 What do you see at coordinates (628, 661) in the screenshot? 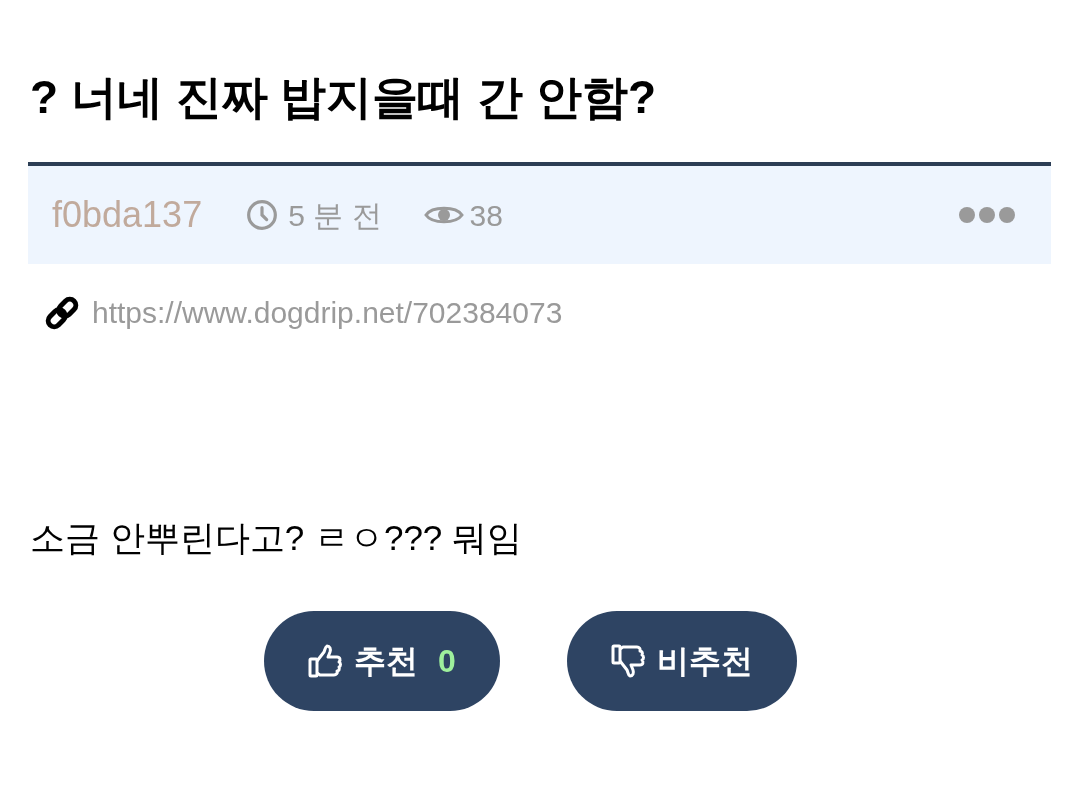
I see `thumbs-down-icon` at bounding box center [628, 661].